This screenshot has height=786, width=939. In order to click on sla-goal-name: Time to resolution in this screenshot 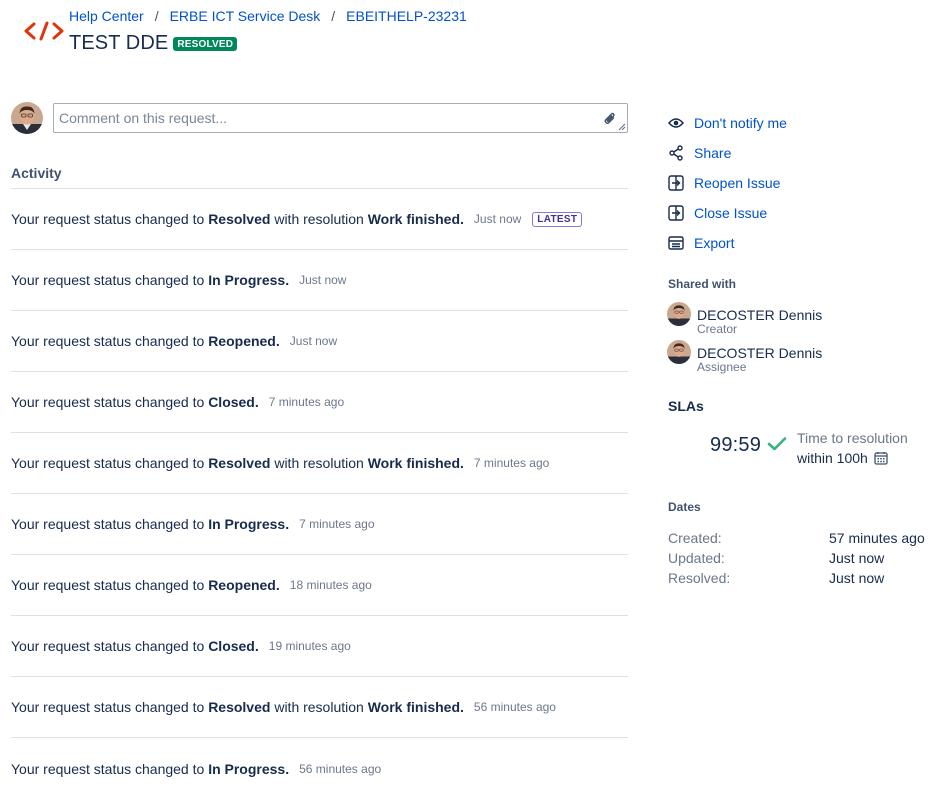, I will do `click(852, 438)`.